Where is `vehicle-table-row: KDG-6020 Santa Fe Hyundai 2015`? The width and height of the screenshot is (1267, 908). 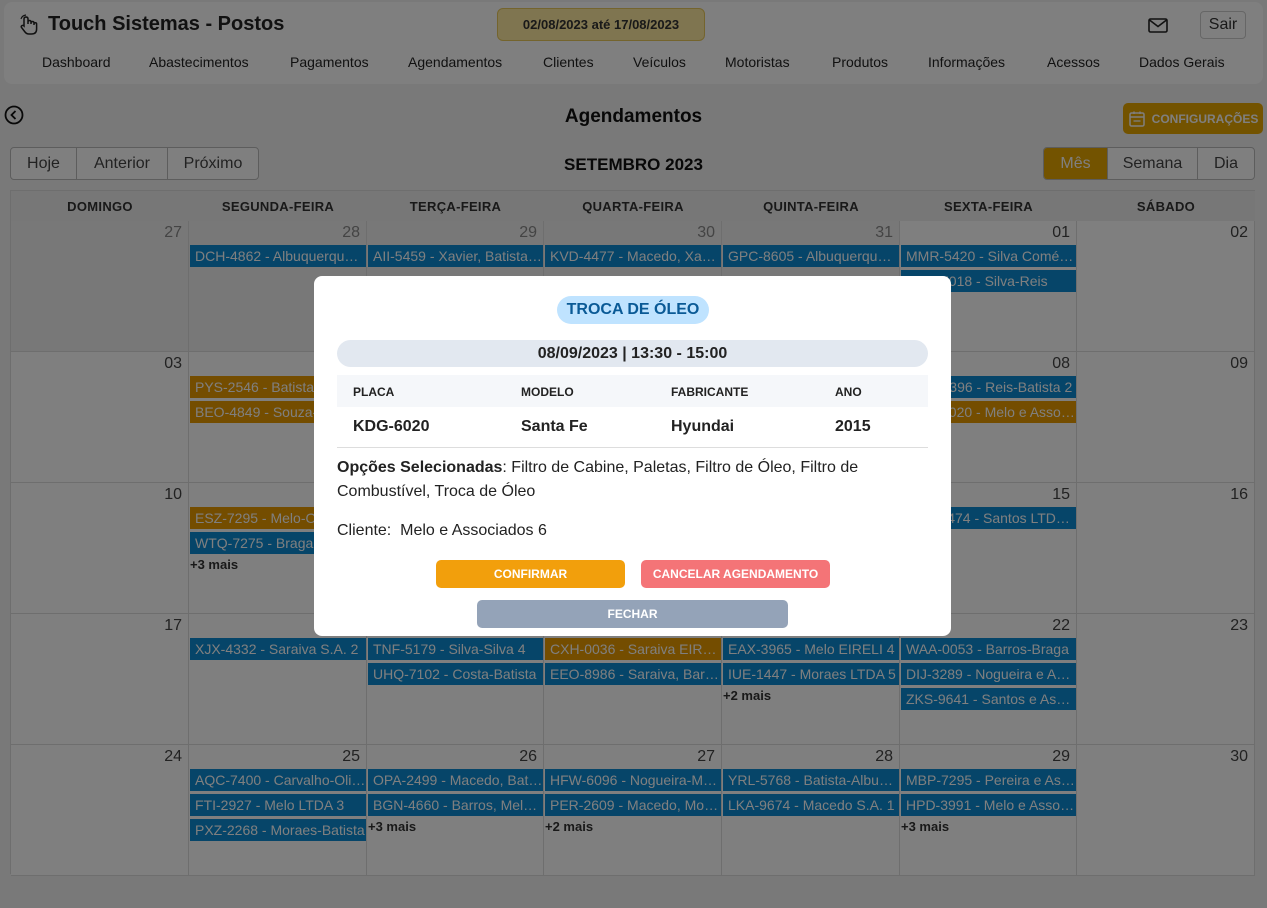
vehicle-table-row: KDG-6020 Santa Fe Hyundai 2015 is located at coordinates (632, 427).